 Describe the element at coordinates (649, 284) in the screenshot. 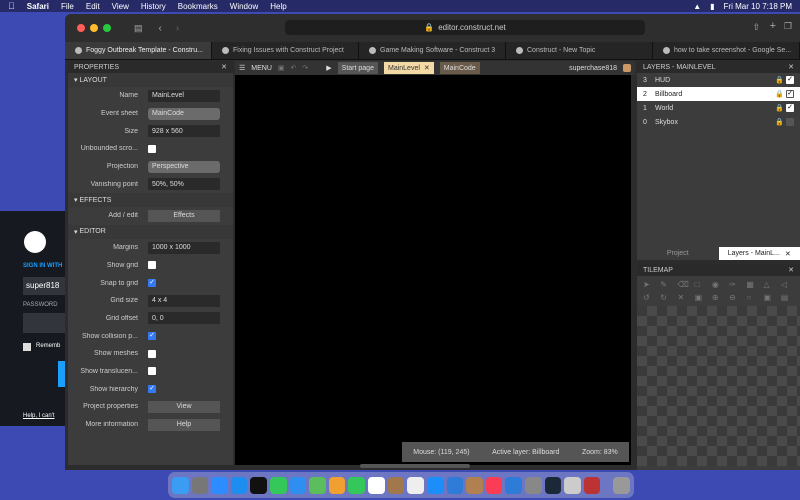

I see `pointer-icon: ➤` at that location.